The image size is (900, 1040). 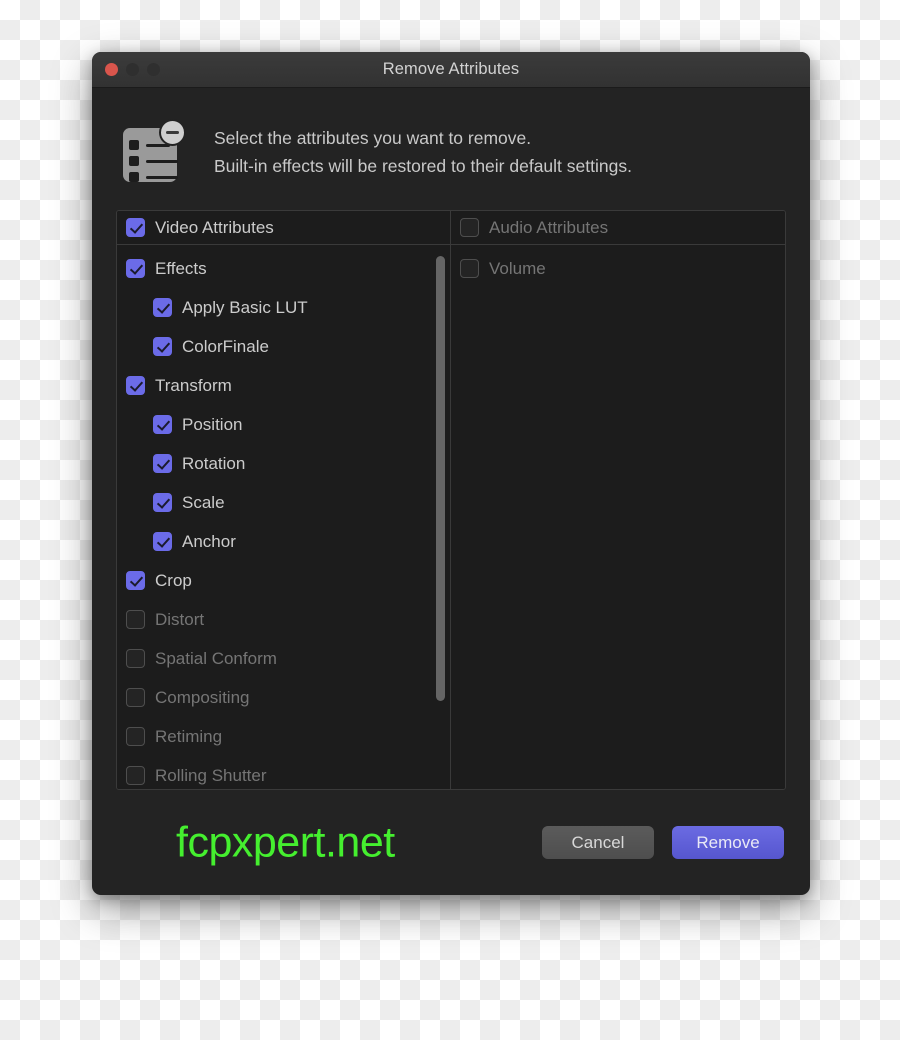 I want to click on list-item: Transform, so click(x=283, y=385).